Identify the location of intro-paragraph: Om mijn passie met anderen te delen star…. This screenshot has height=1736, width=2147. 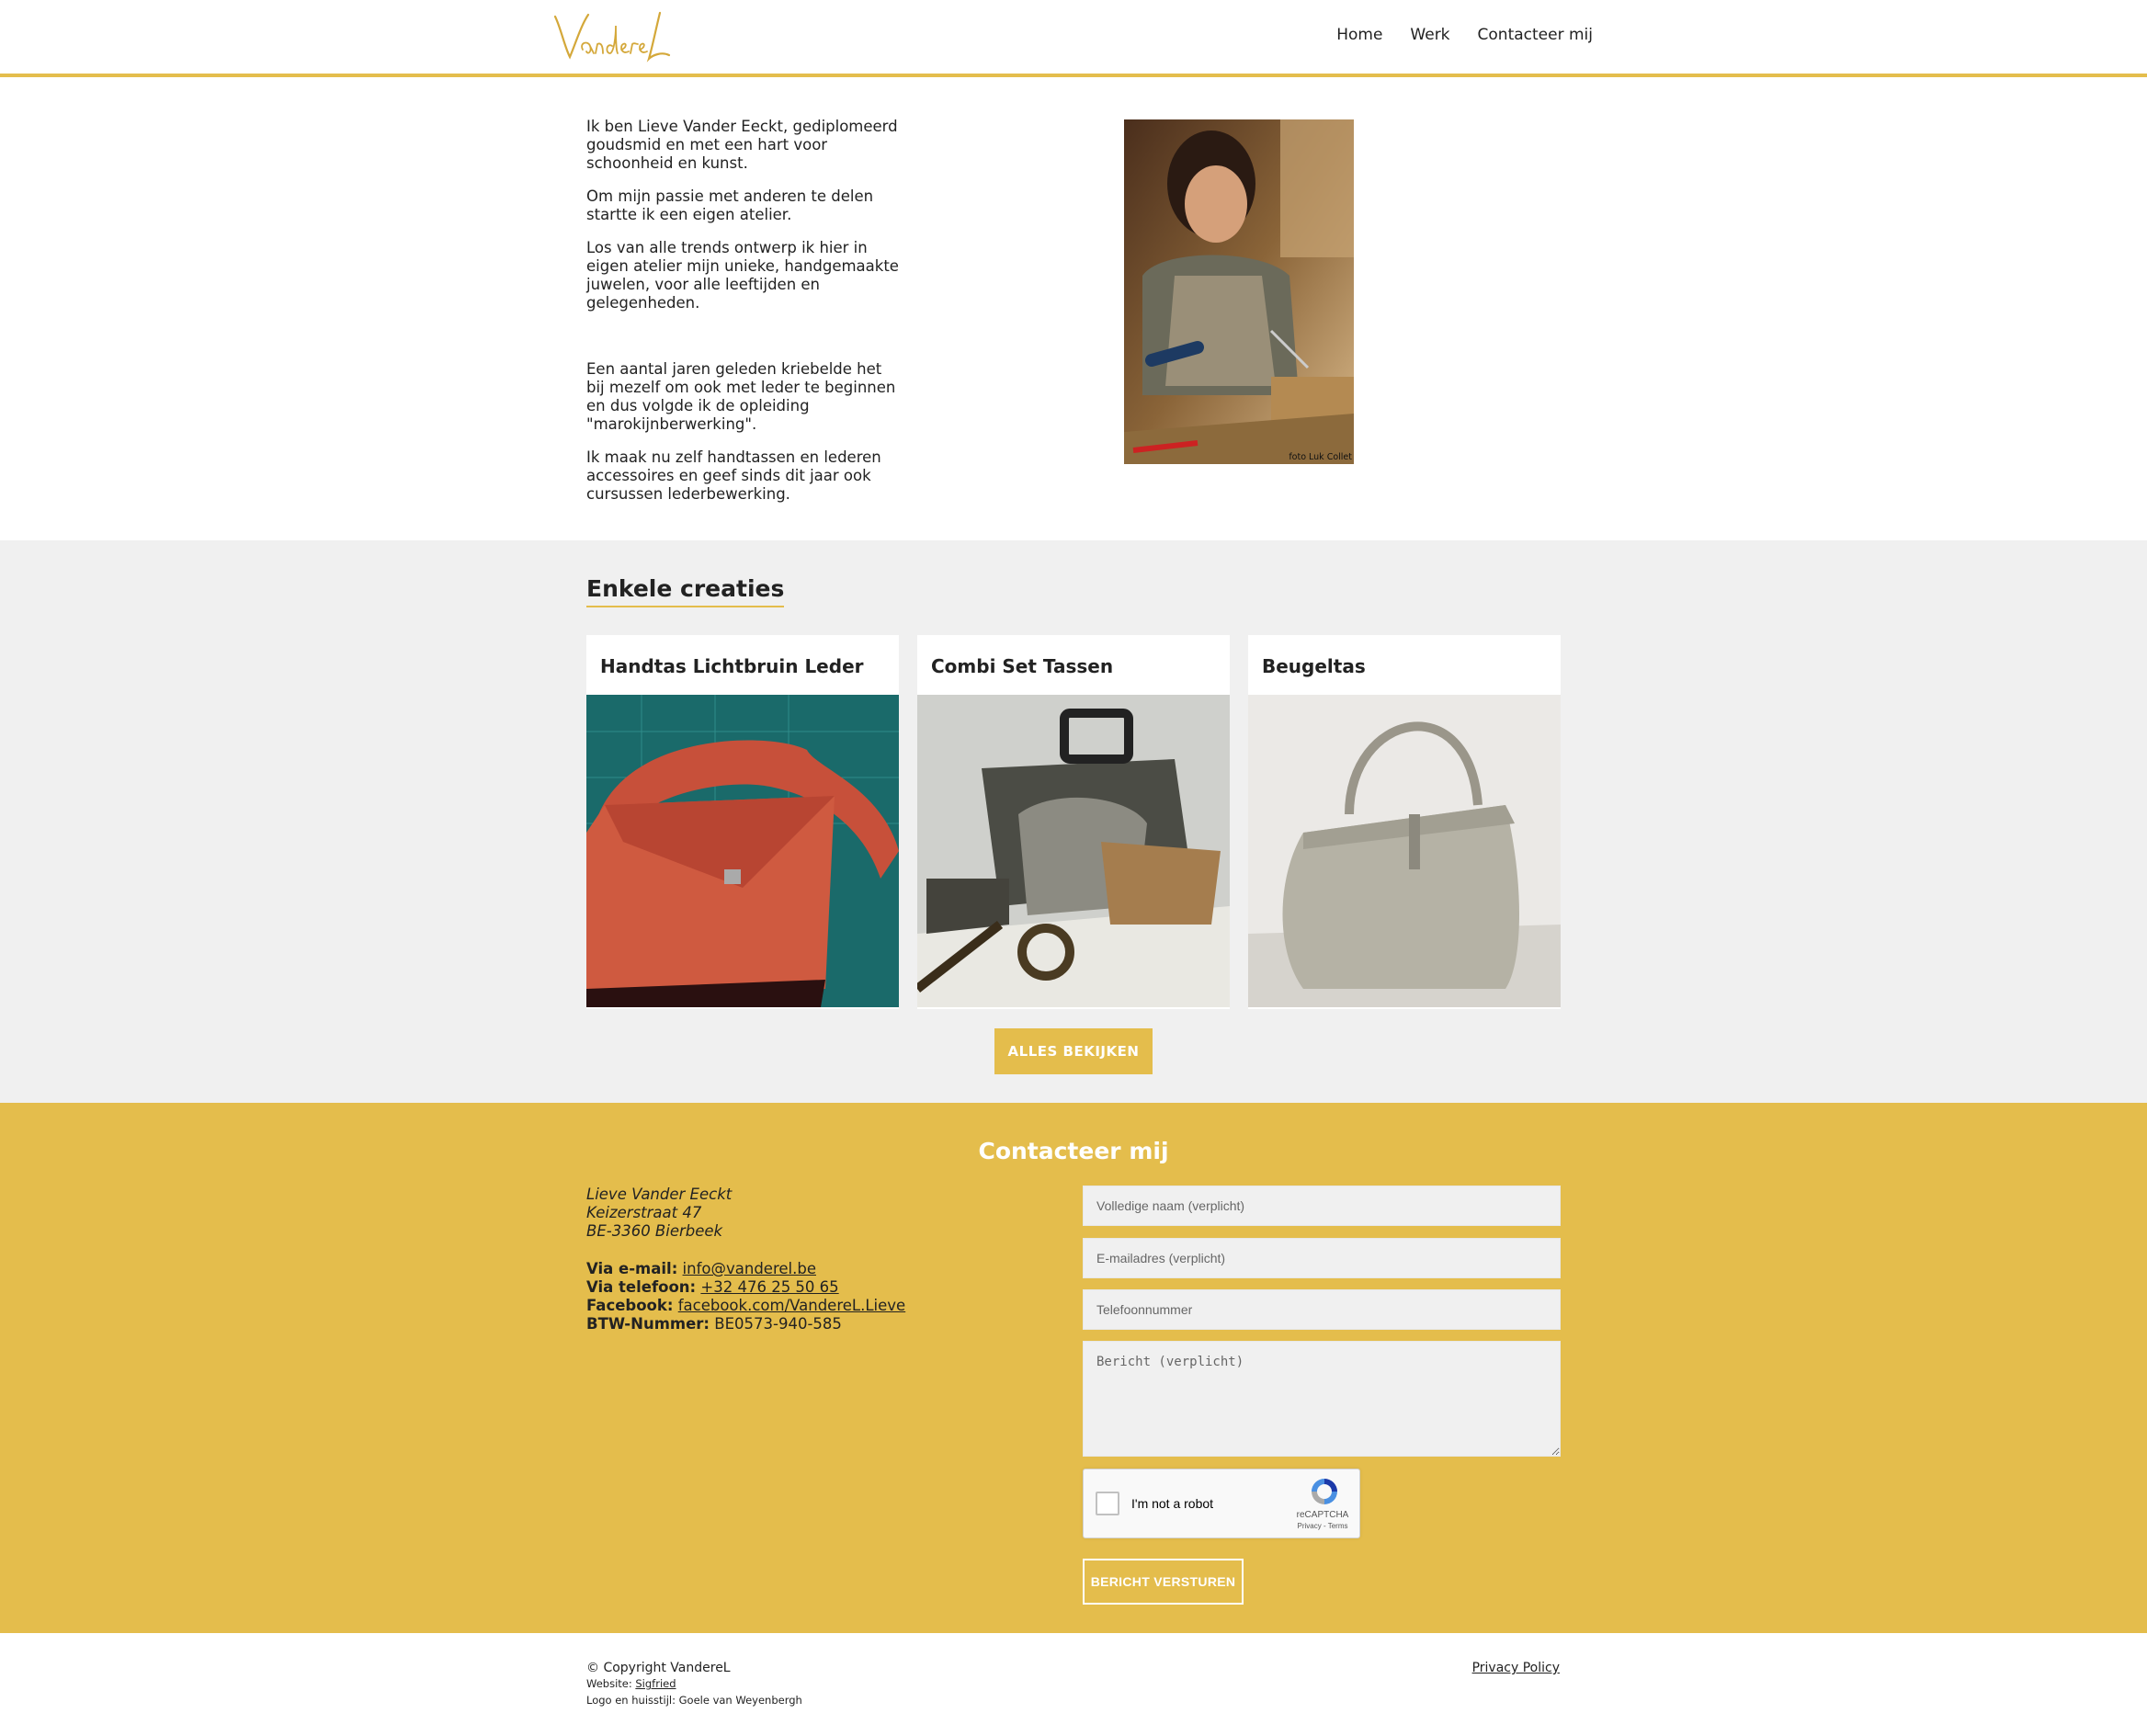
(730, 205).